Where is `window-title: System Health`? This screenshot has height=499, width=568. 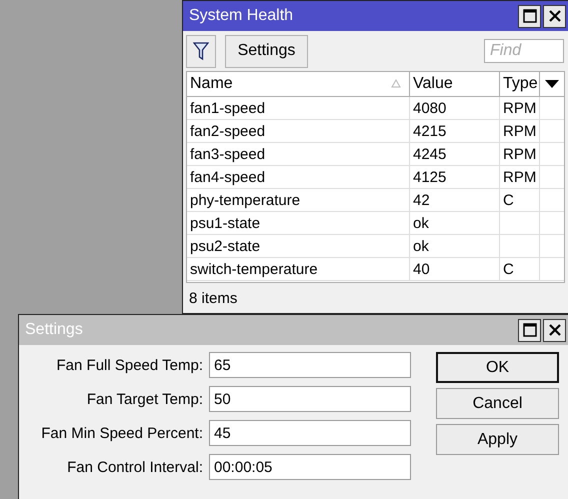 window-title: System Health is located at coordinates (241, 16).